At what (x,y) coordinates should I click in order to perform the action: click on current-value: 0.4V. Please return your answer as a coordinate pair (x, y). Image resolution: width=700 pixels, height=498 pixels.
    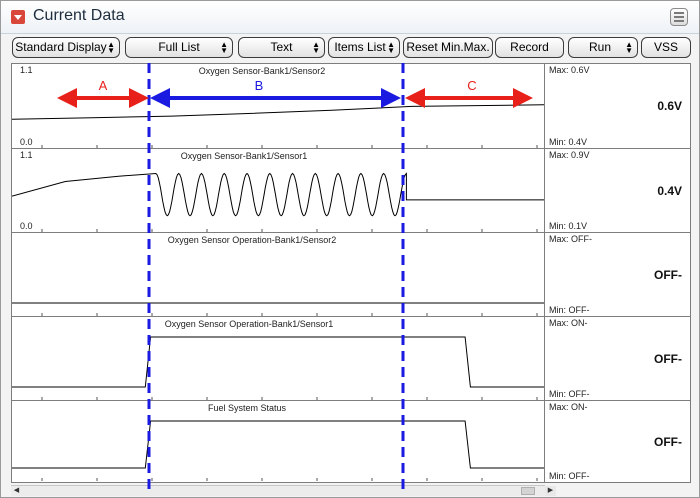
    Looking at the image, I should click on (669, 190).